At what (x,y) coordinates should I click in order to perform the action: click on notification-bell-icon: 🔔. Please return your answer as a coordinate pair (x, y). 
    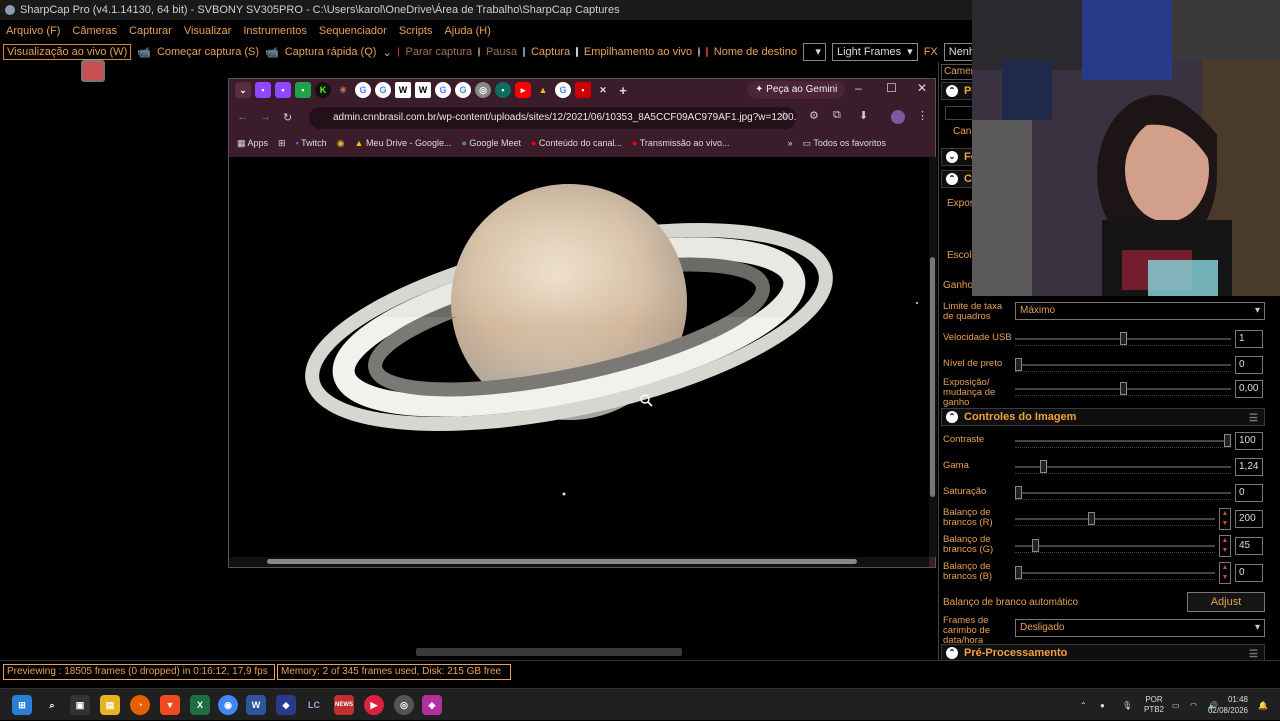
    Looking at the image, I should click on (1263, 705).